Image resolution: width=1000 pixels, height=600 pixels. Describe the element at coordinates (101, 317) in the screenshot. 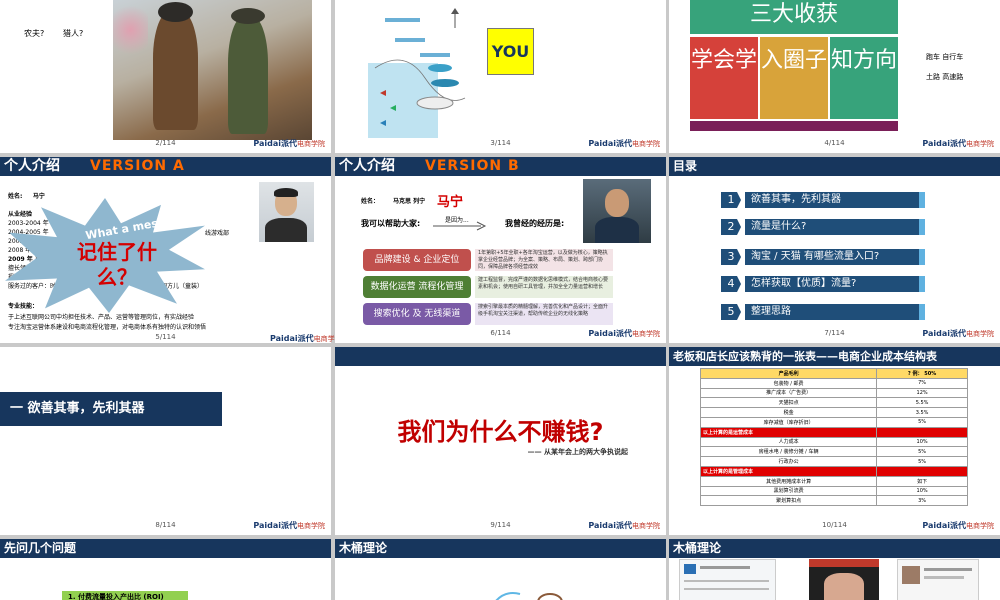

I see `pro-line-1: 于上述互联网公司中均担任技术、产品、运营等管理岗位，有实战经验` at that location.